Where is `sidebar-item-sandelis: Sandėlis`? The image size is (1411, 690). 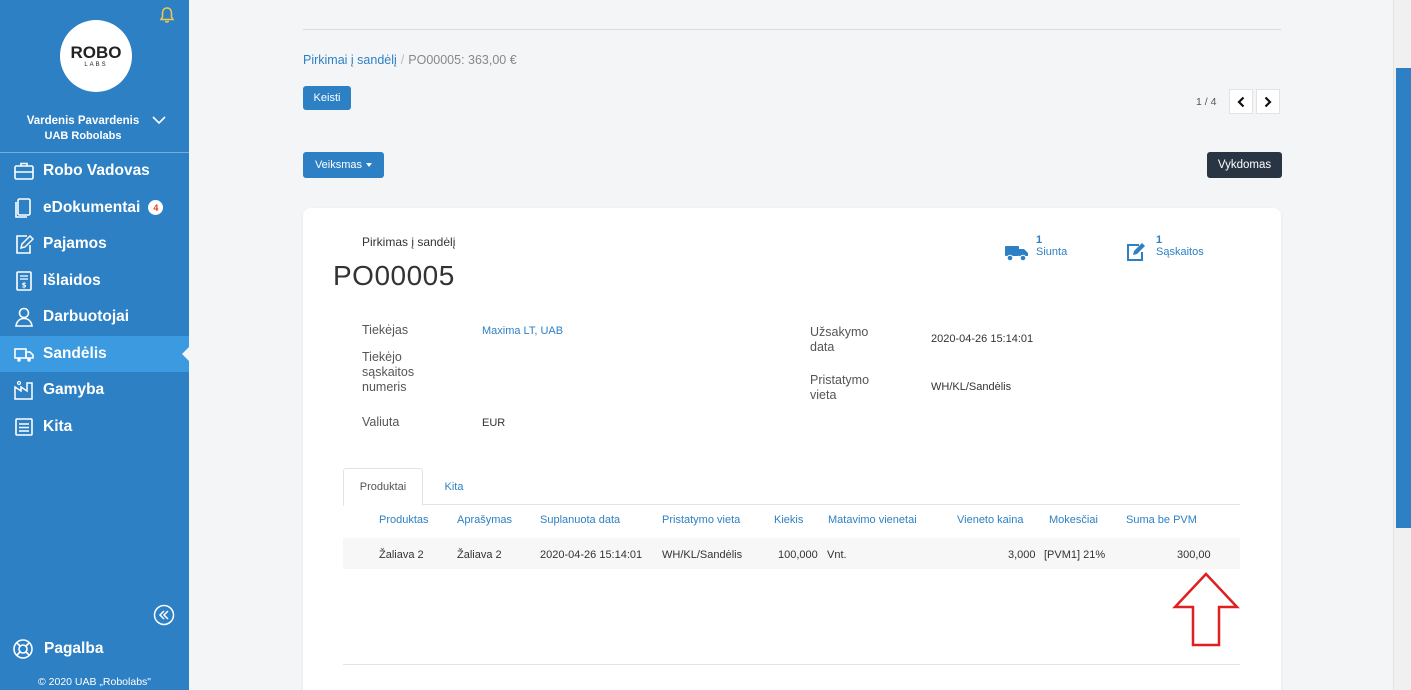 sidebar-item-sandelis: Sandėlis is located at coordinates (94, 353).